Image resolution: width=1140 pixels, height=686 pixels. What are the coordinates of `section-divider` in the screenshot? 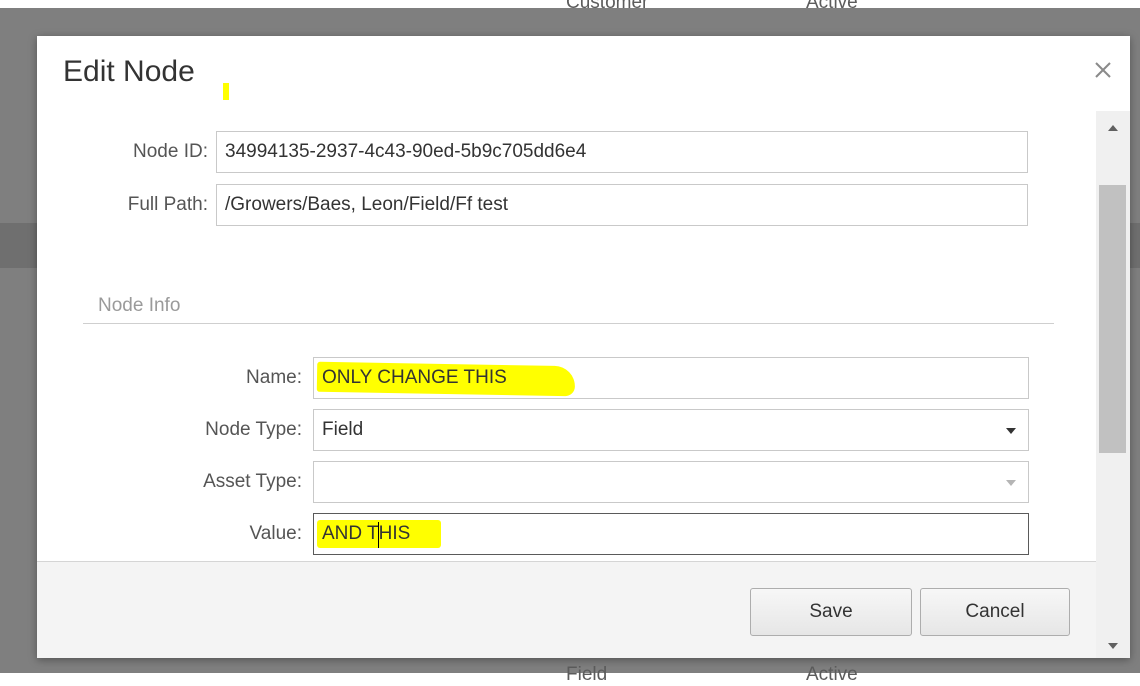 It's located at (568, 323).